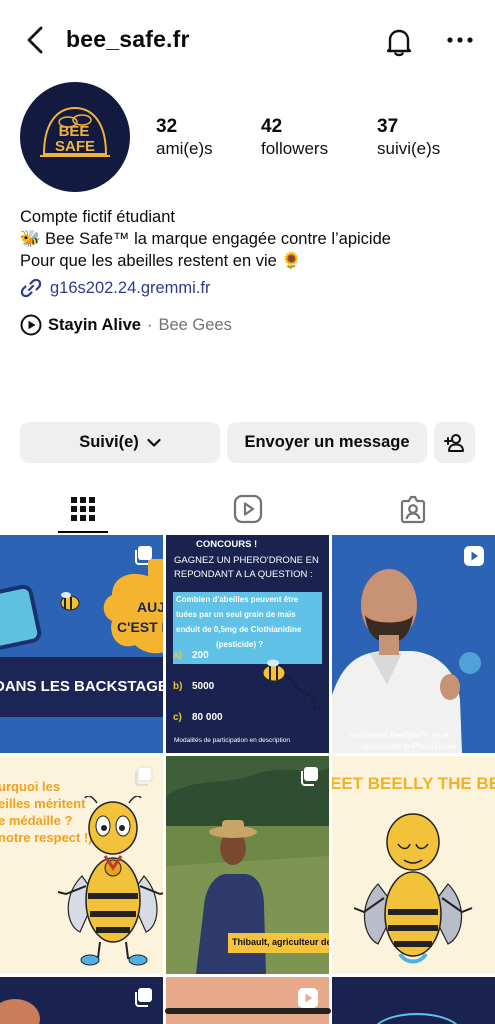 The width and height of the screenshot is (495, 1024). Describe the element at coordinates (237, 599) in the screenshot. I see `post-2-box1: Combien d'abeilles peuvent être` at that location.